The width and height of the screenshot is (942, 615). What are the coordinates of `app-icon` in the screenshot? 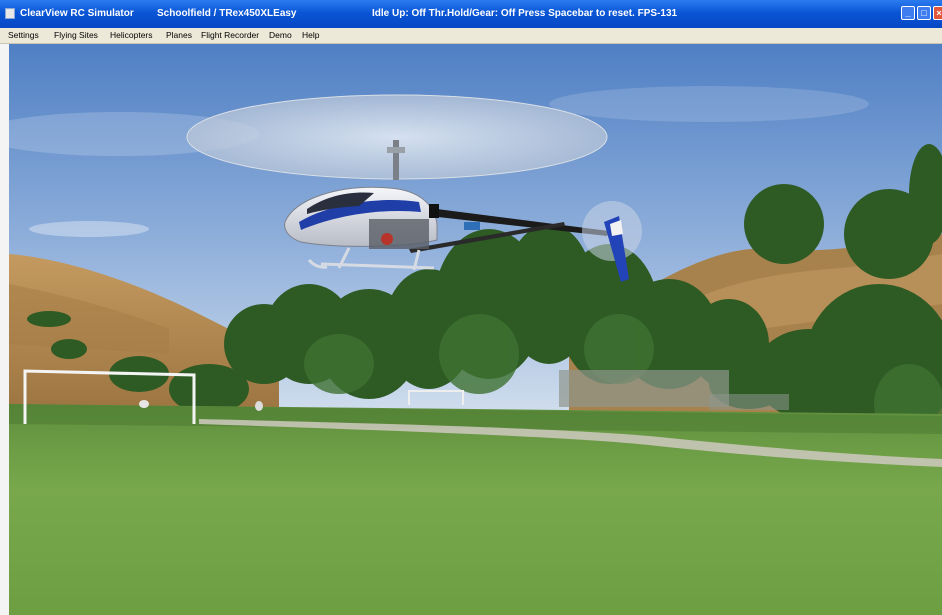 It's located at (10, 13).